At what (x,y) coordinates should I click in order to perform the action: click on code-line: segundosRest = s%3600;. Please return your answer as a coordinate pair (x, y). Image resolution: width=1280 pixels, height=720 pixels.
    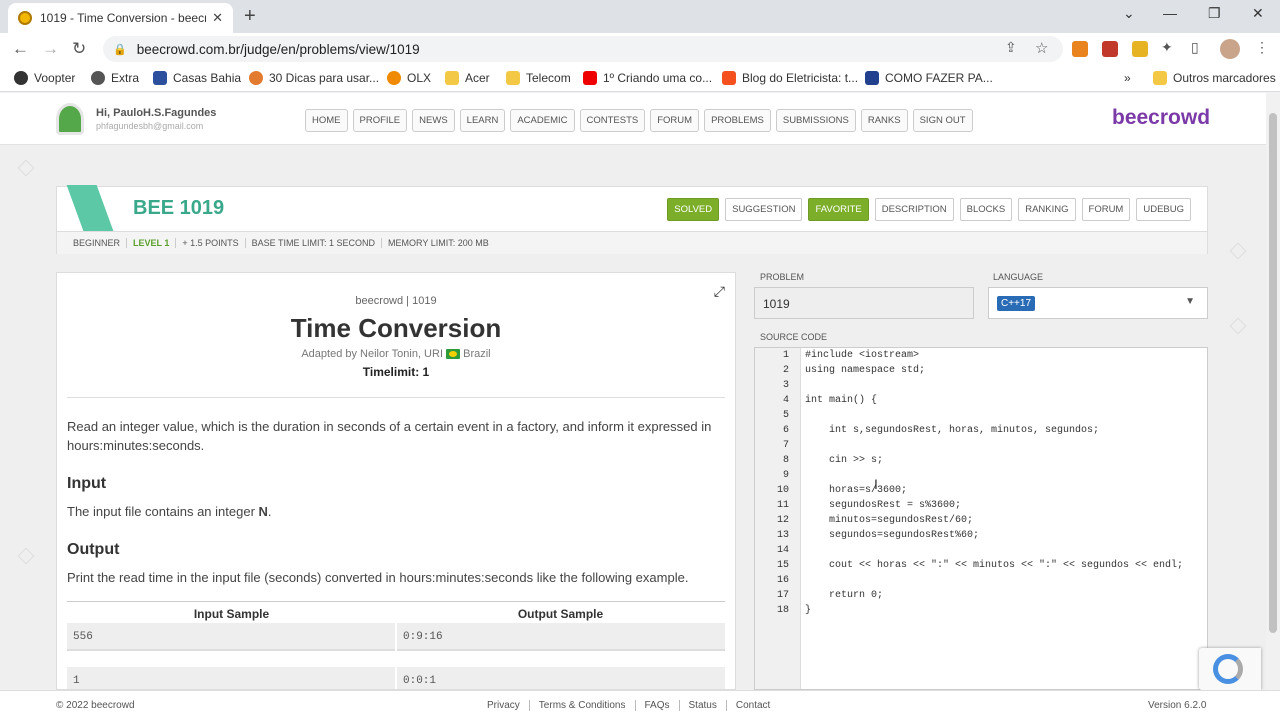
    Looking at the image, I should click on (883, 505).